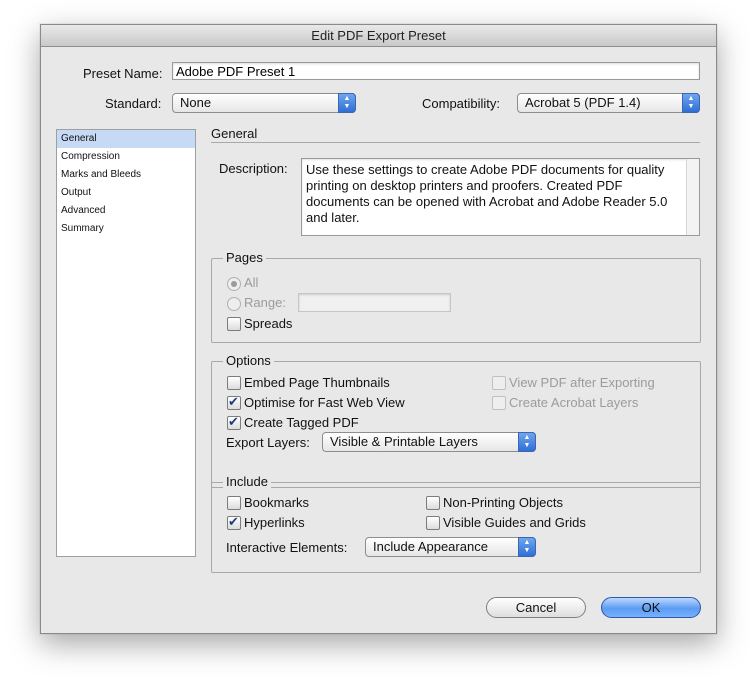  I want to click on options-group-title: Options, so click(248, 360).